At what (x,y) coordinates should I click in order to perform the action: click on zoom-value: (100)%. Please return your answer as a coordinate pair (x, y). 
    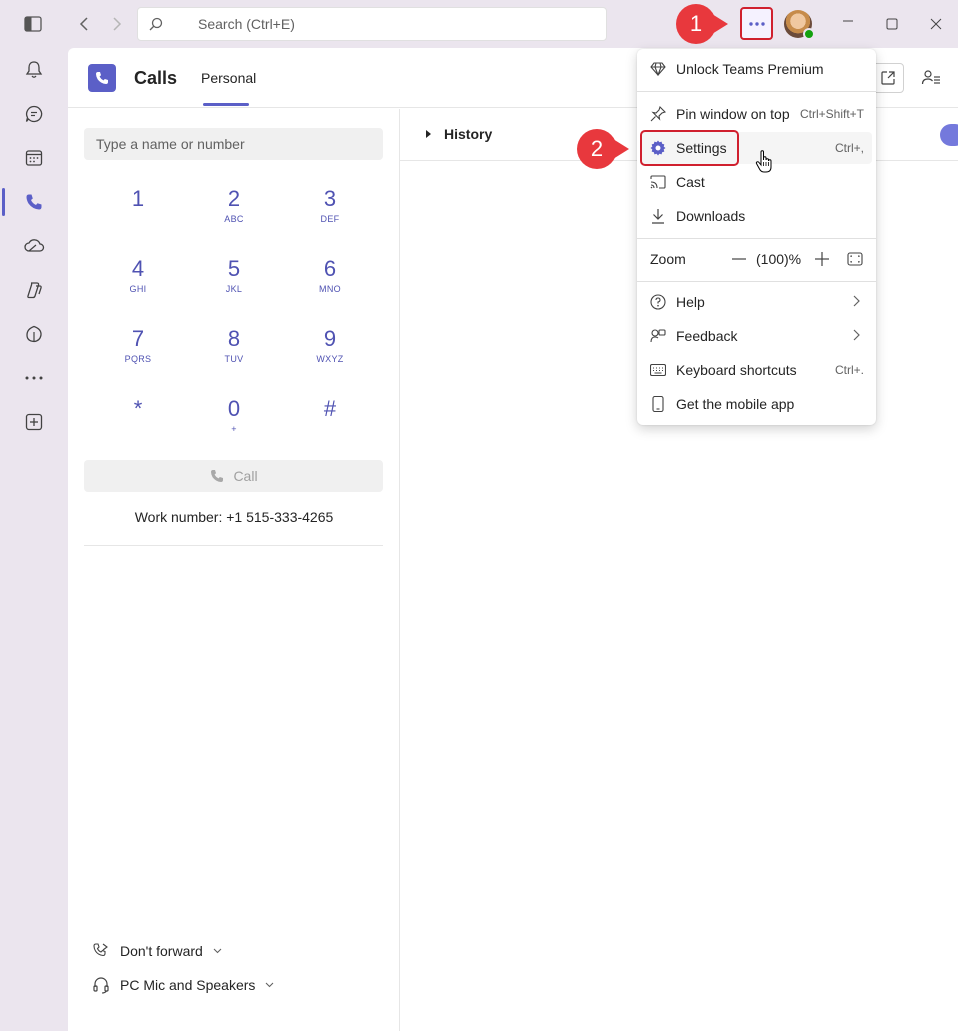
    Looking at the image, I should click on (779, 259).